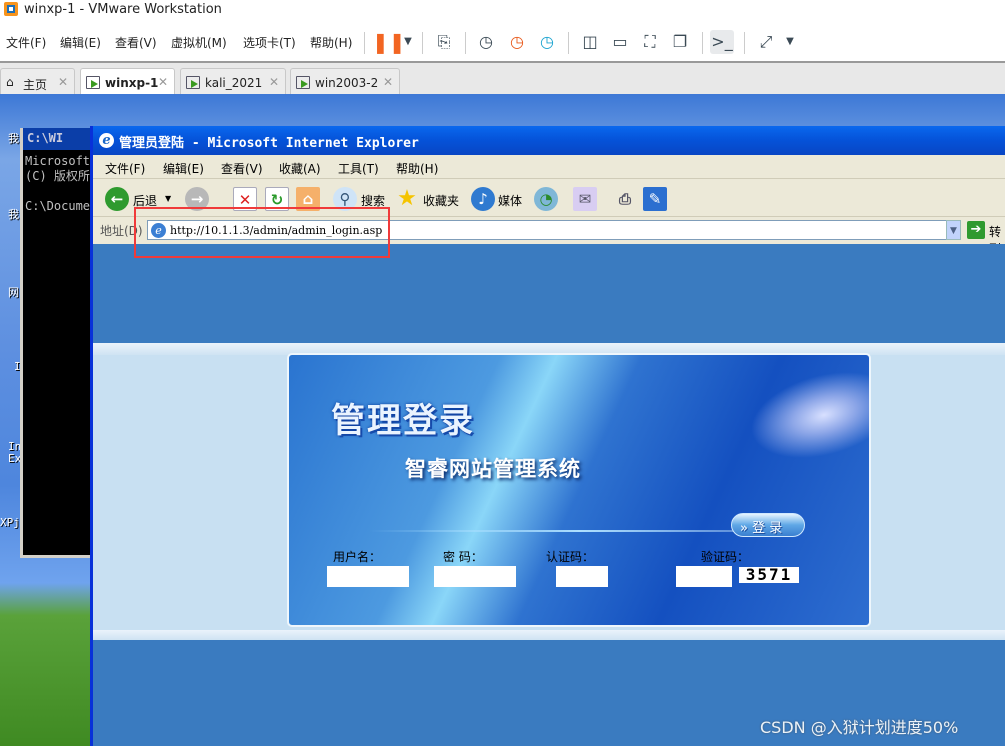  What do you see at coordinates (123, 9) in the screenshot?
I see `window-title: winxp-1 - VMware Workstation` at bounding box center [123, 9].